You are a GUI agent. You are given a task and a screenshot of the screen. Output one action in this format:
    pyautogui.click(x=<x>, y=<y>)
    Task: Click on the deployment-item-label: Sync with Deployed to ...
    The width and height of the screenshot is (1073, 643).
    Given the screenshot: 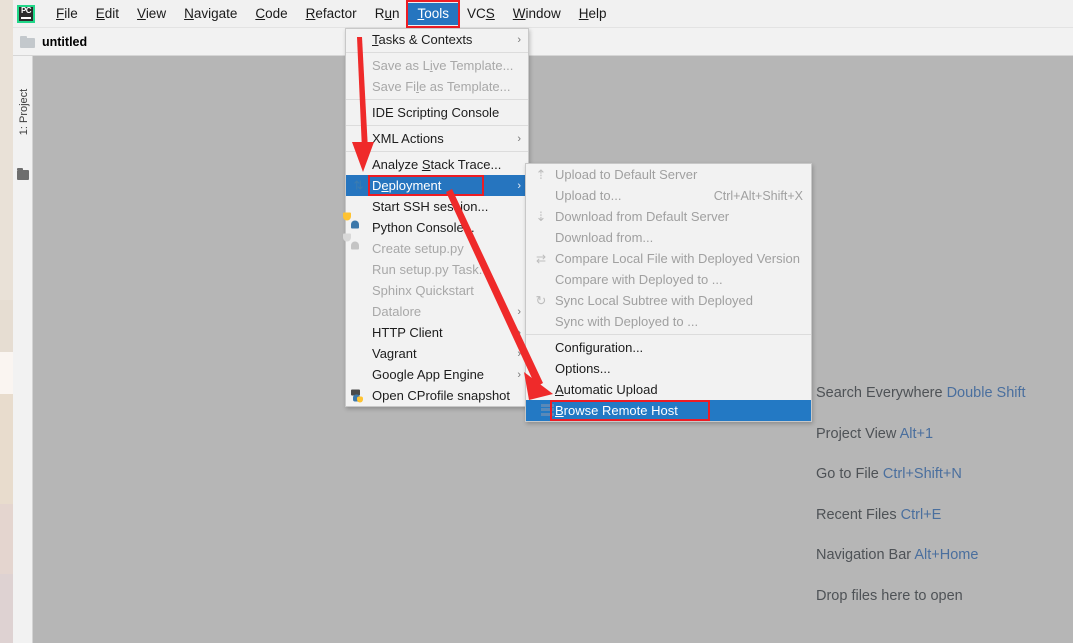 What is the action you would take?
    pyautogui.click(x=627, y=321)
    